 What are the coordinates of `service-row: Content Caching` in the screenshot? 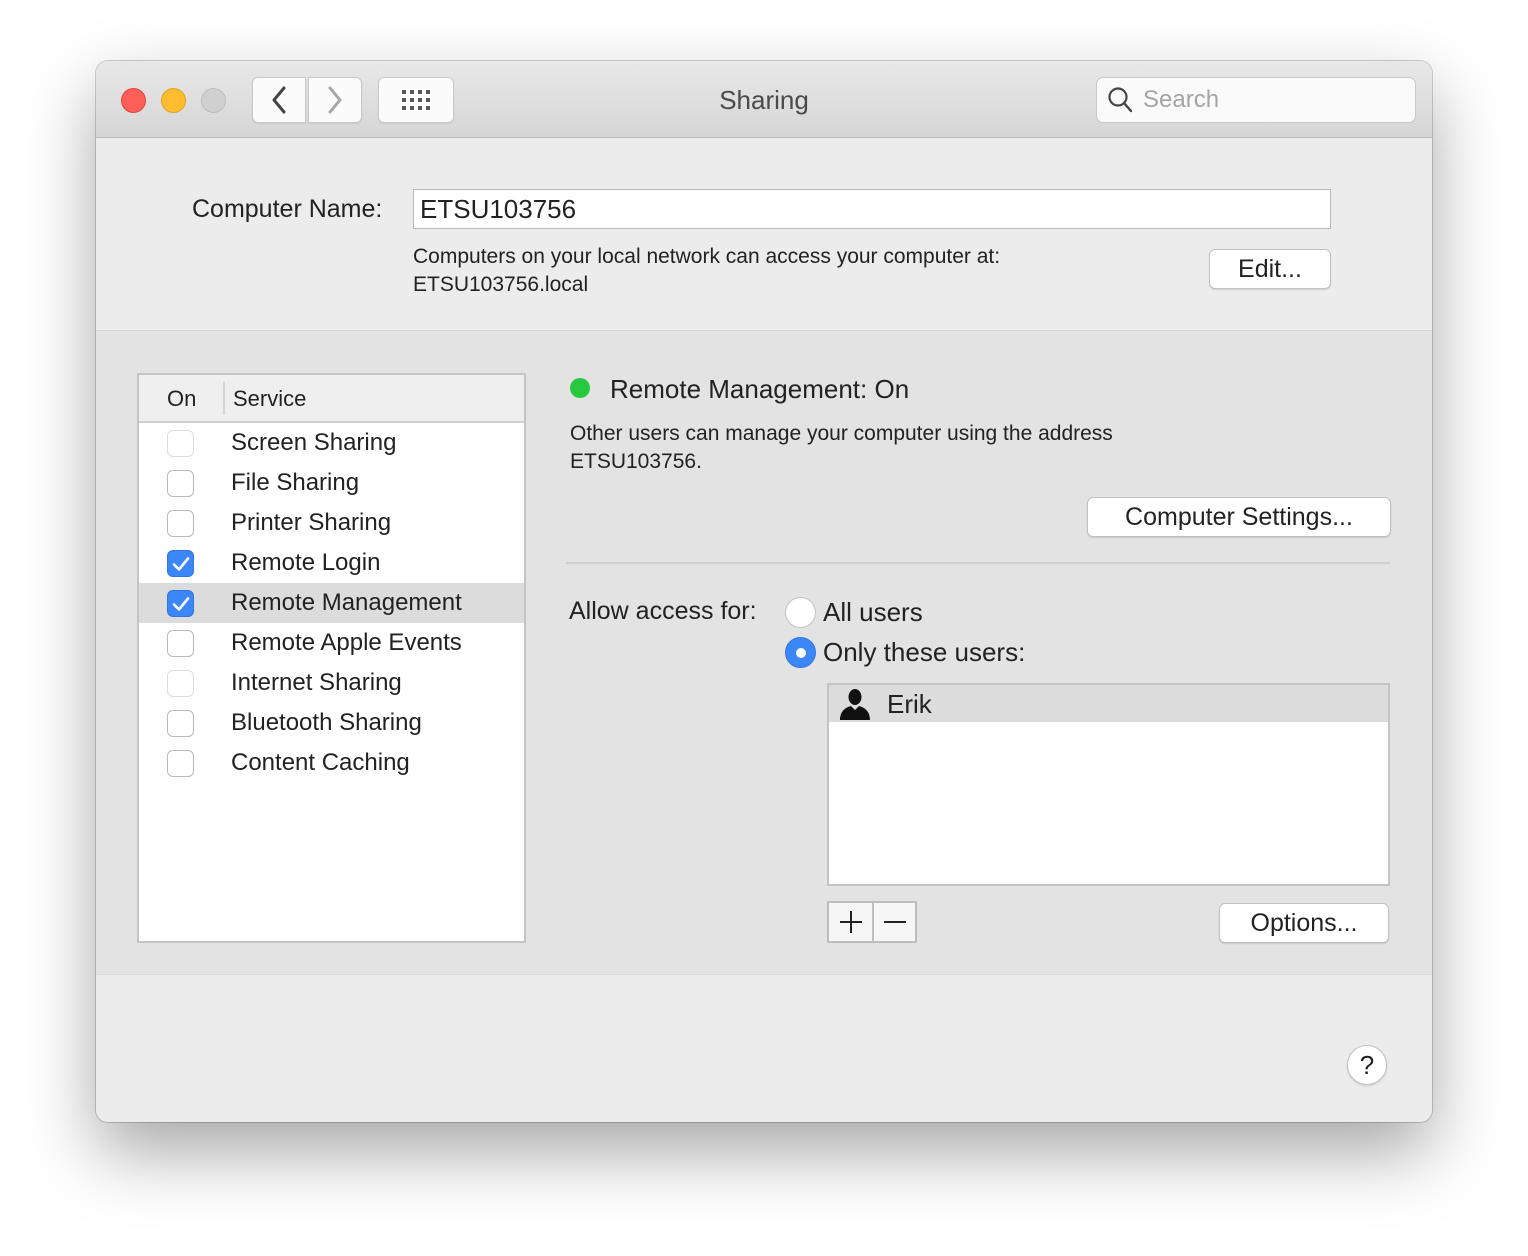 It's located at (331, 763).